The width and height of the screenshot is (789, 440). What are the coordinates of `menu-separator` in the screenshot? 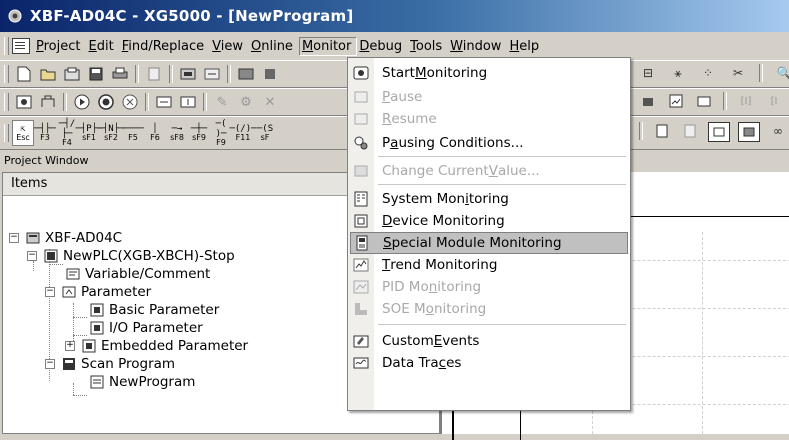 It's located at (502, 156).